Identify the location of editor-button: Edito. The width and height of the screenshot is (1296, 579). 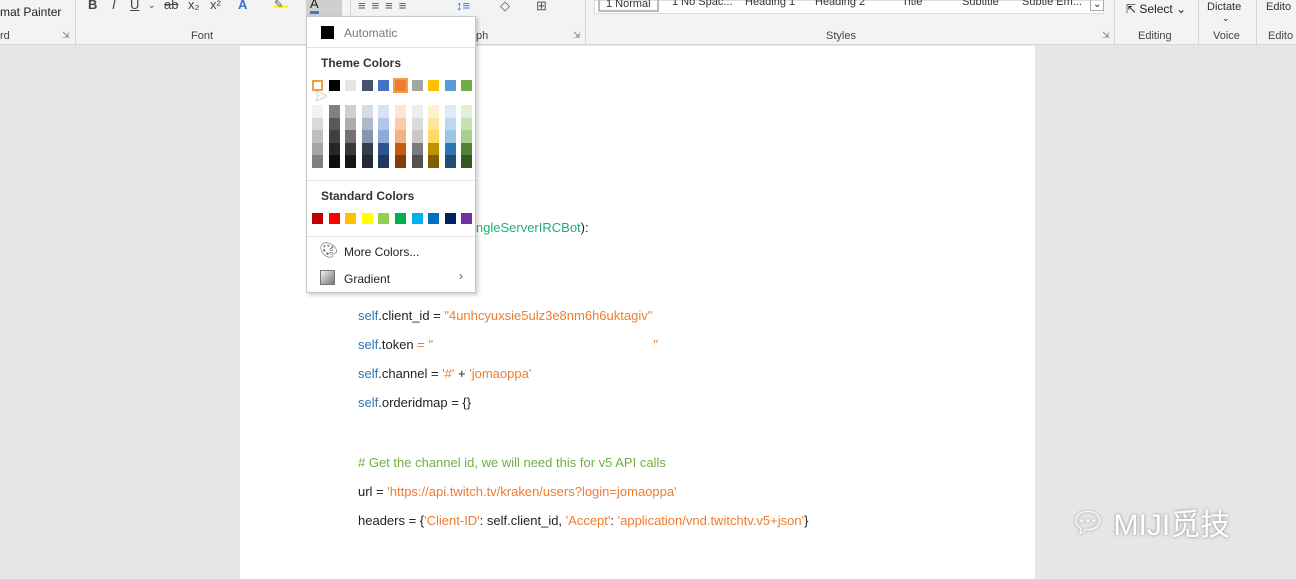
(1278, 7).